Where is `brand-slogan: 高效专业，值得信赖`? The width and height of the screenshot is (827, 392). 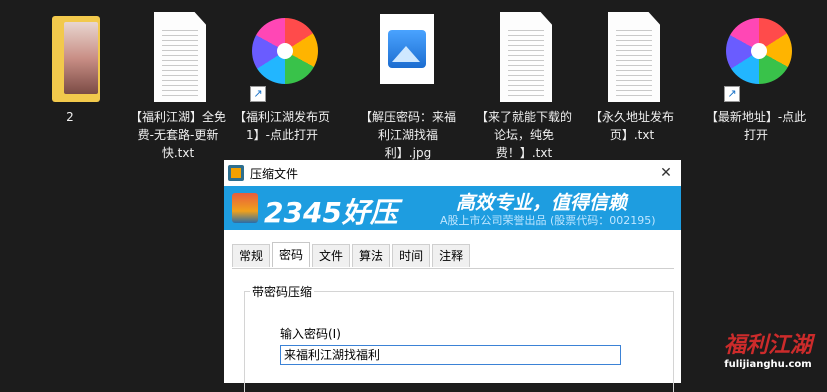 brand-slogan: 高效专业，值得信赖 is located at coordinates (542, 203).